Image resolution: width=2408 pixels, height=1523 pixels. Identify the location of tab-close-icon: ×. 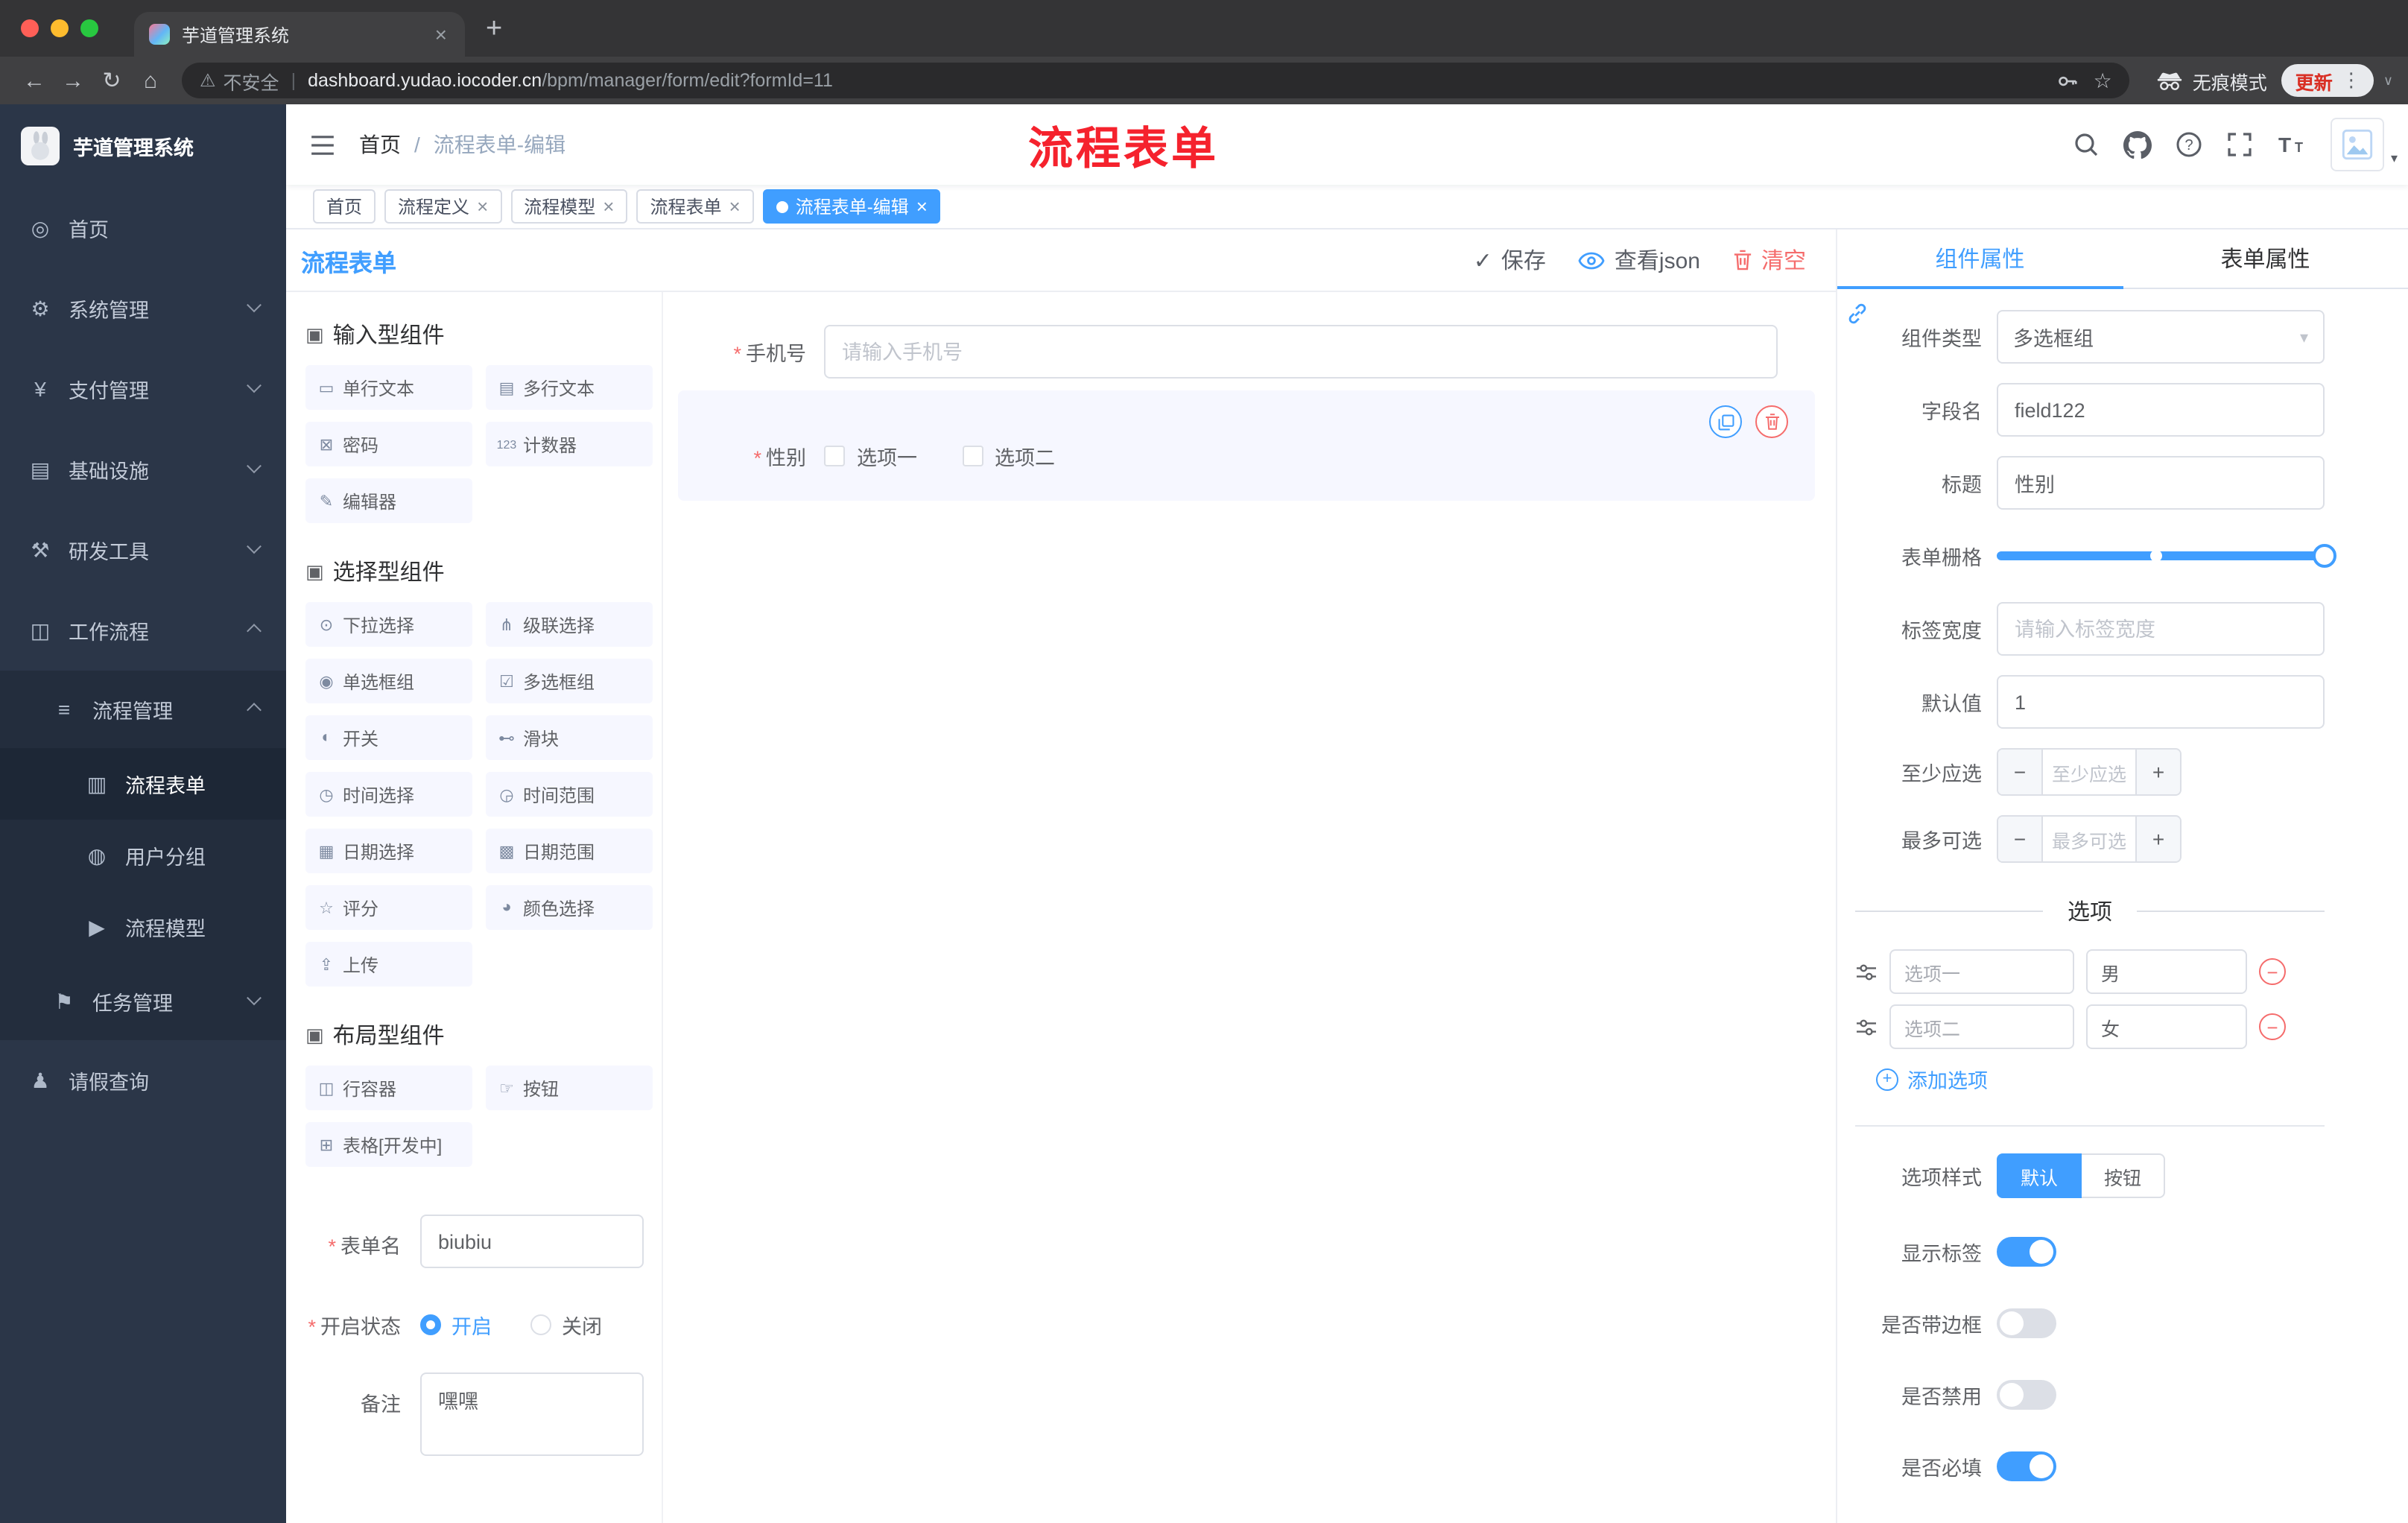
(441, 34).